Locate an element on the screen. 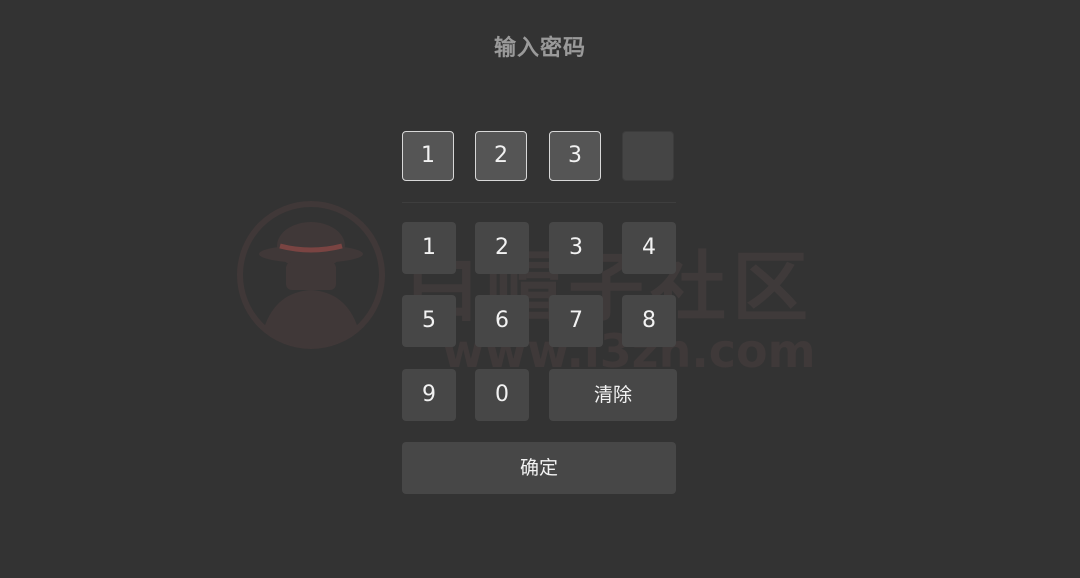  pin-digit-3: 3 is located at coordinates (575, 156).